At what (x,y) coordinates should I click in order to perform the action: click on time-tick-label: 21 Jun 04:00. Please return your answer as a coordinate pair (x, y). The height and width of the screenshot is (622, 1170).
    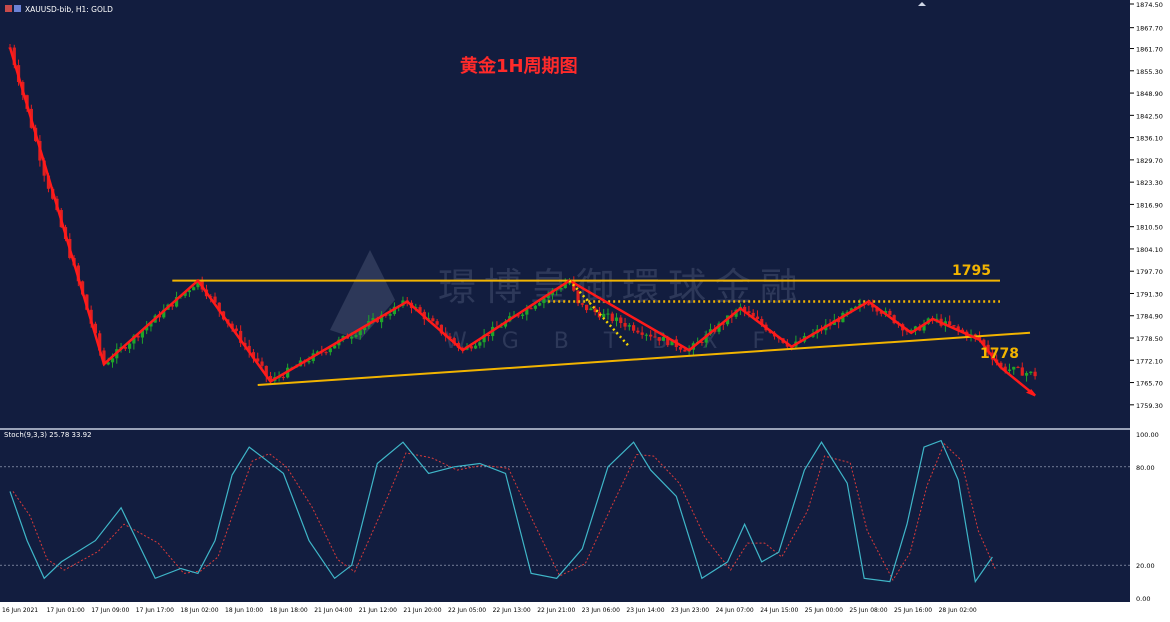
    Looking at the image, I should click on (333, 610).